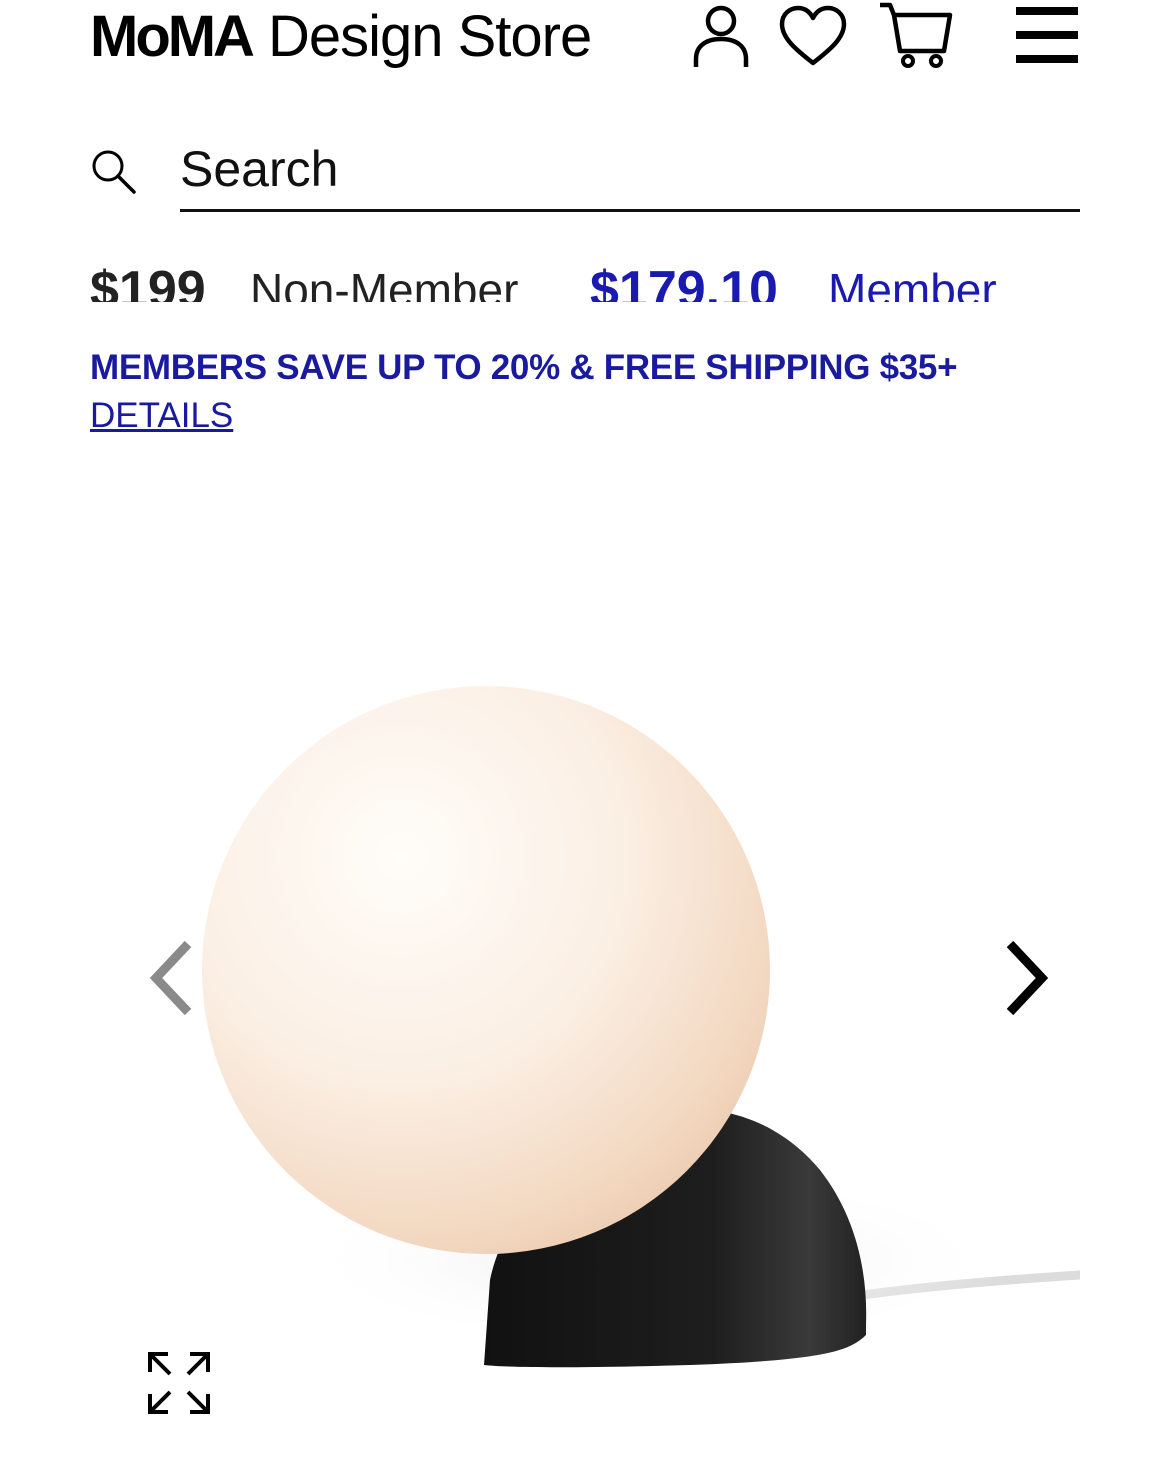 This screenshot has height=1463, width=1170. Describe the element at coordinates (585, 276) in the screenshot. I see `price-row: $199 Non-Member $179.10 Member` at that location.